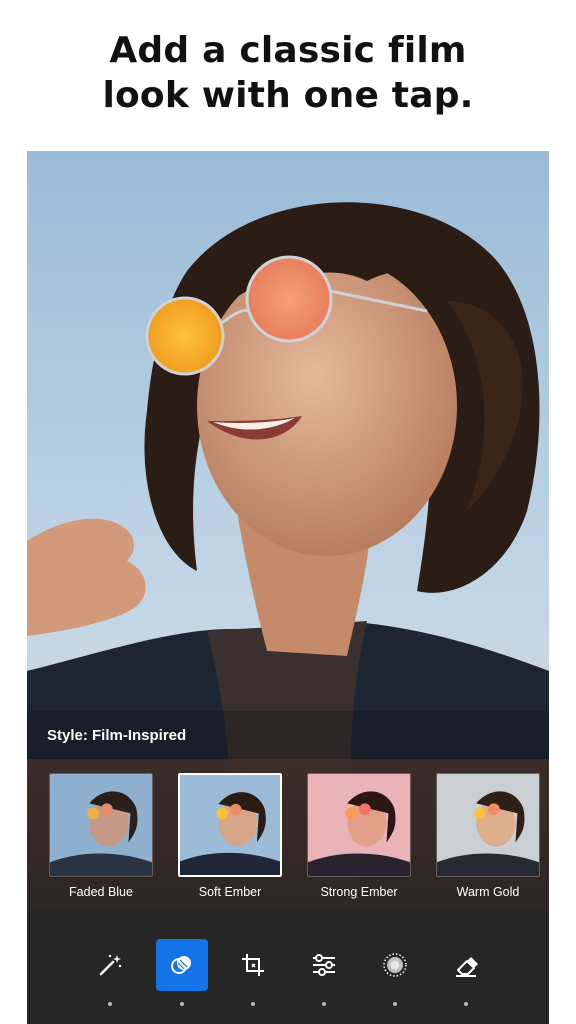 The width and height of the screenshot is (576, 1024). I want to click on style-label: Style: Film-Inspired, so click(288, 735).